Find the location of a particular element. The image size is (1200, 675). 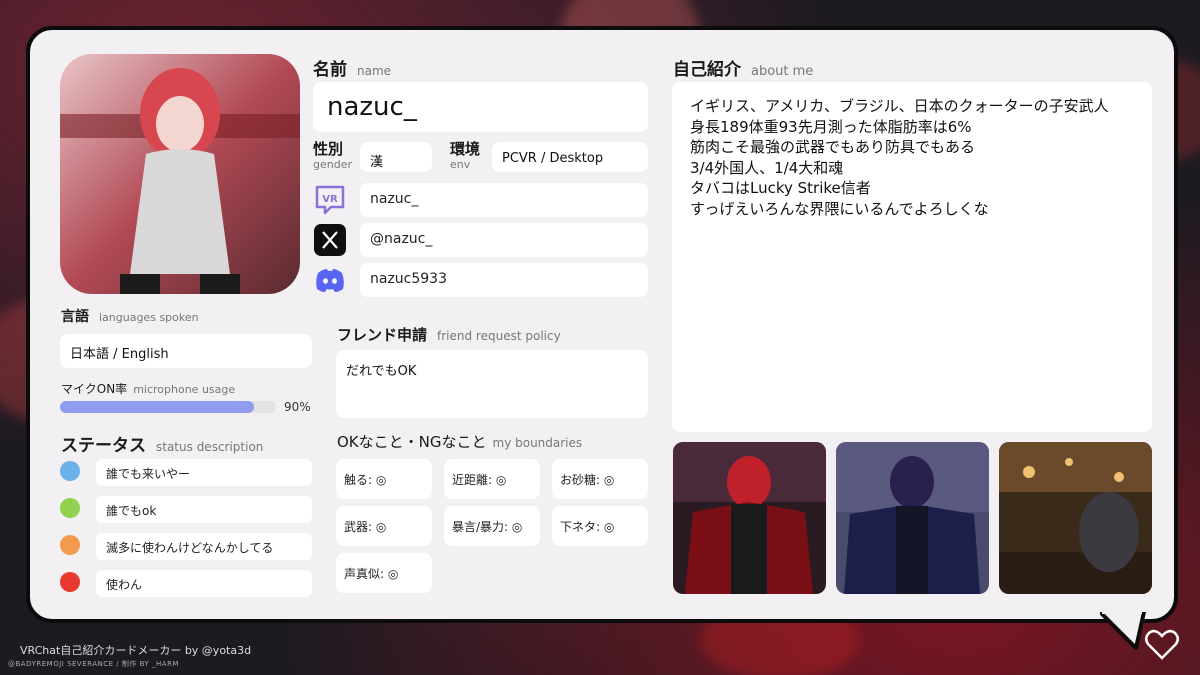

gender-heading: 性別 gender is located at coordinates (332, 155).